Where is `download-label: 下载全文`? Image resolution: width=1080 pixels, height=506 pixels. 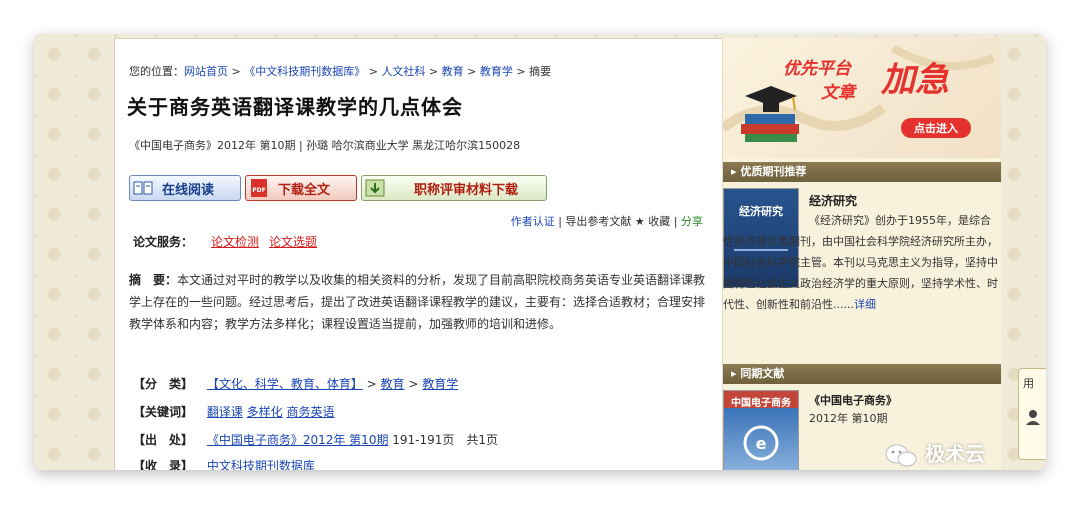 download-label: 下载全文 is located at coordinates (304, 190).